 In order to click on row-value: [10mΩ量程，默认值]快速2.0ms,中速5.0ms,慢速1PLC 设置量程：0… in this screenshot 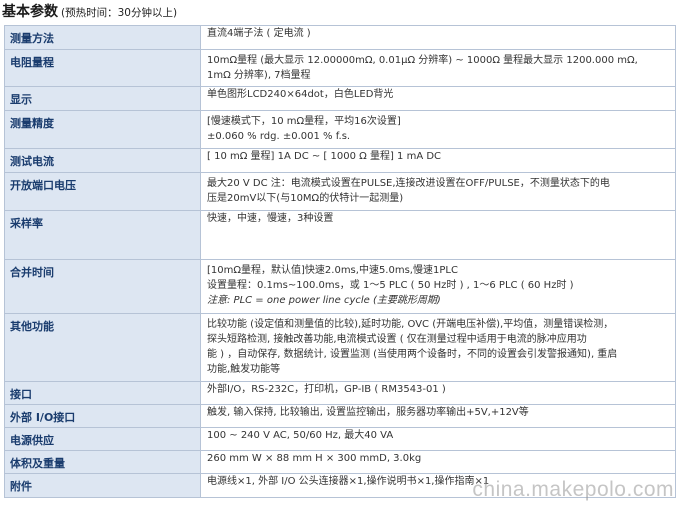, I will do `click(438, 286)`.